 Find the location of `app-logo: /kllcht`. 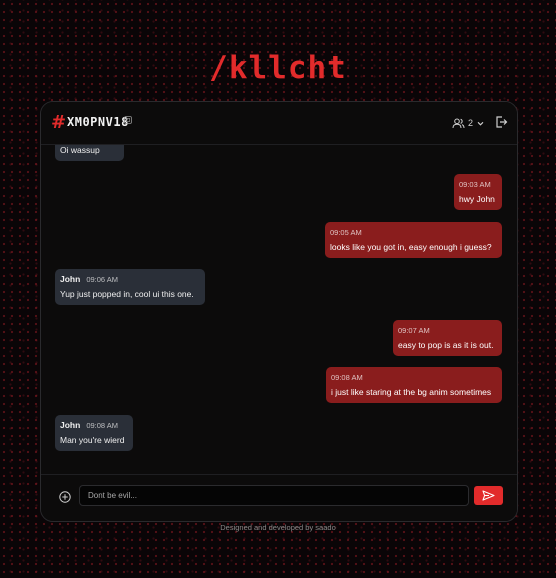

app-logo: /kllcht is located at coordinates (278, 68).